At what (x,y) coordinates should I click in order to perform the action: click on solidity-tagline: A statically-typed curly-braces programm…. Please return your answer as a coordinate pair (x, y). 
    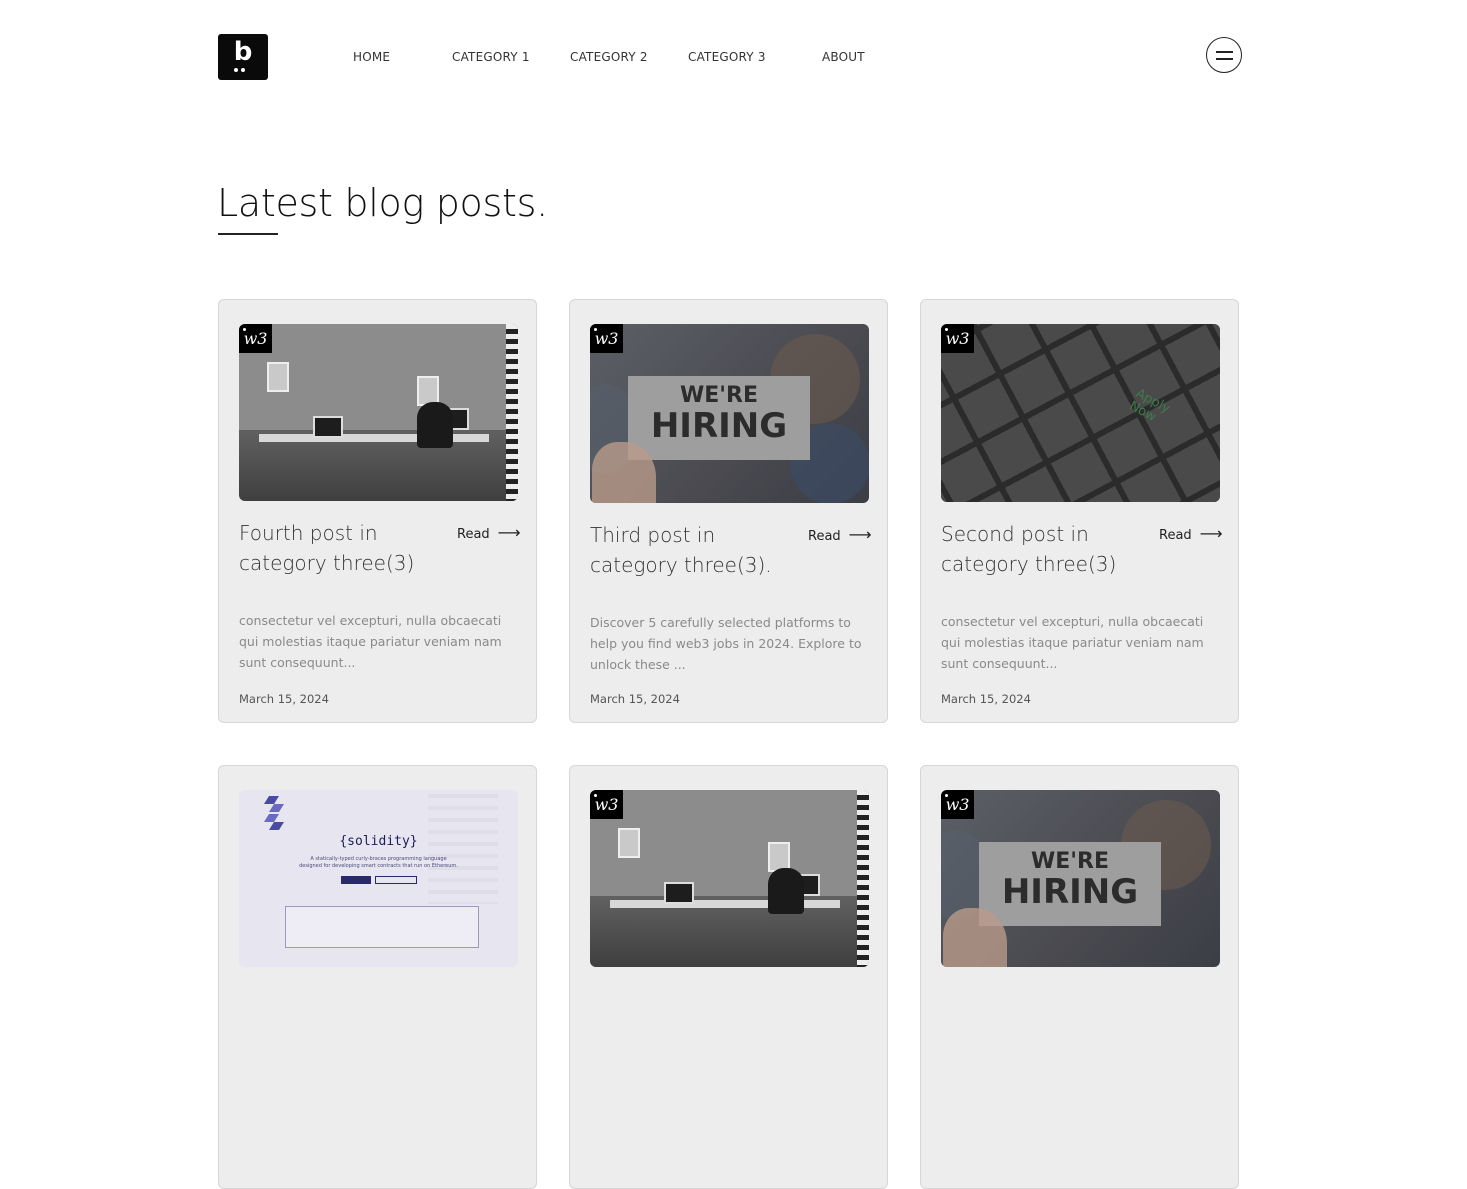
    Looking at the image, I should click on (378, 862).